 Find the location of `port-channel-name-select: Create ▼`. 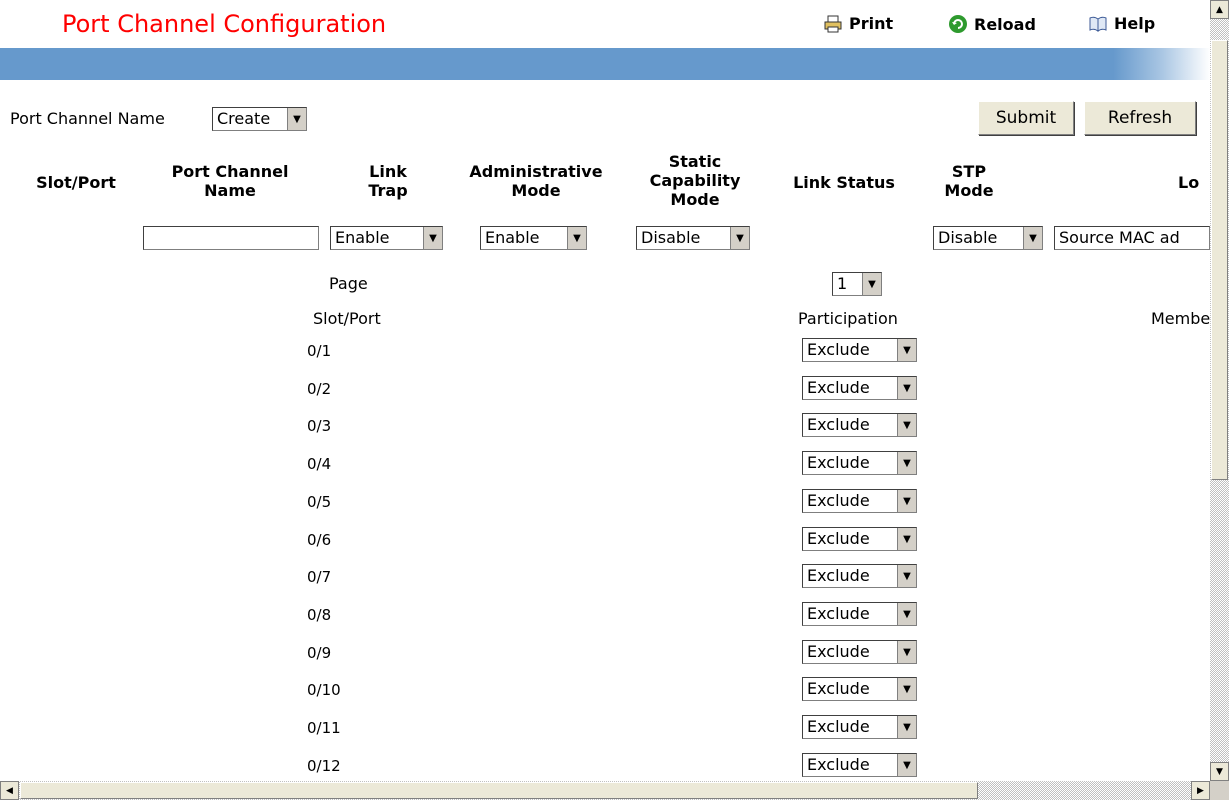

port-channel-name-select: Create ▼ is located at coordinates (259, 119).